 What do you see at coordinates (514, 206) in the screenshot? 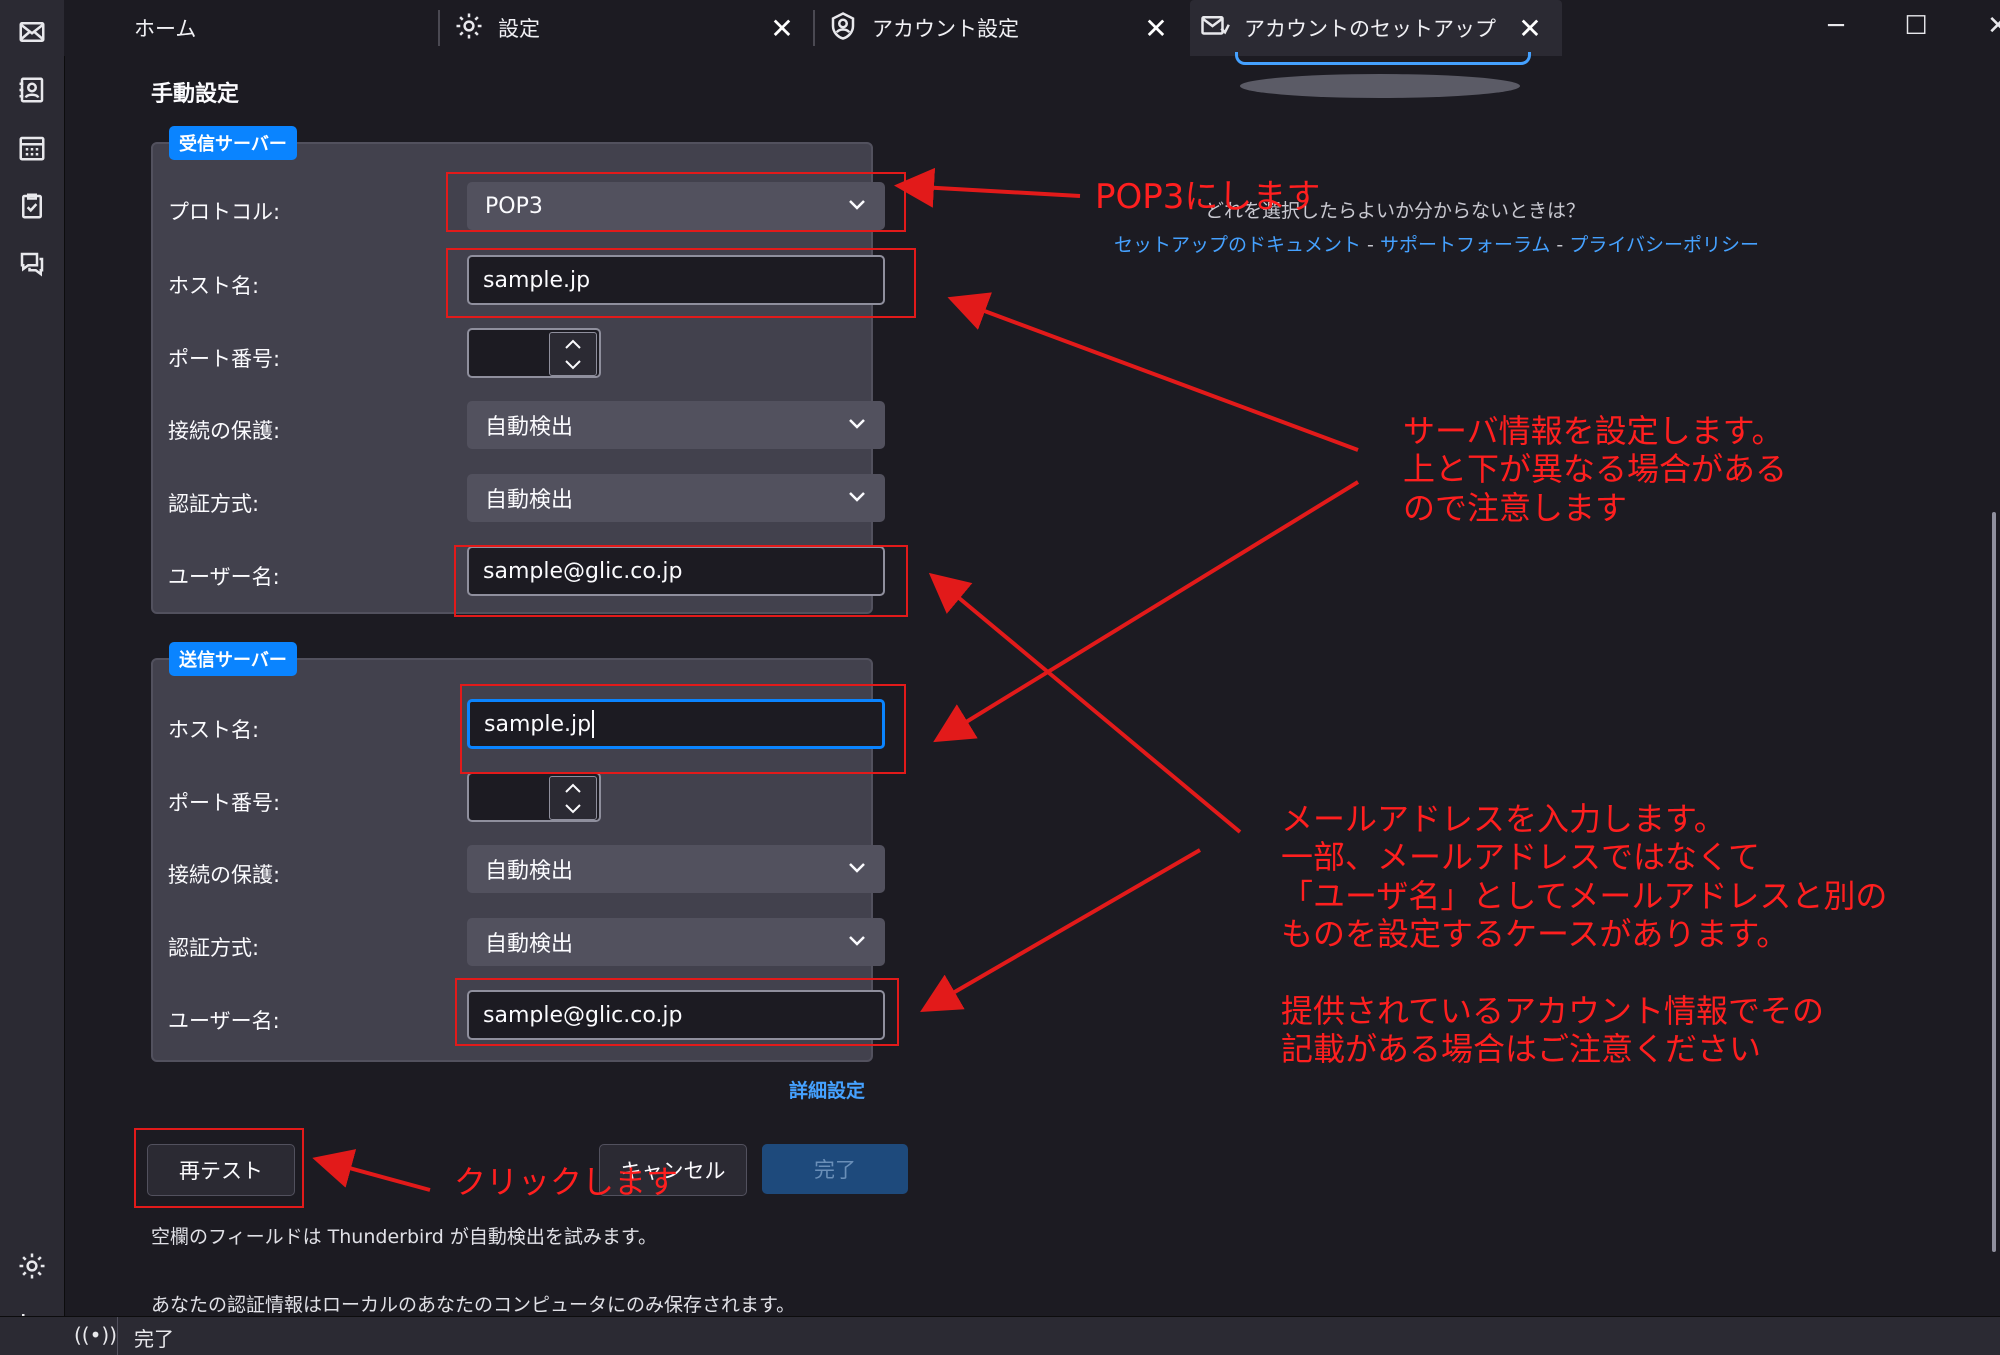
I see `protocol-value: POP3` at bounding box center [514, 206].